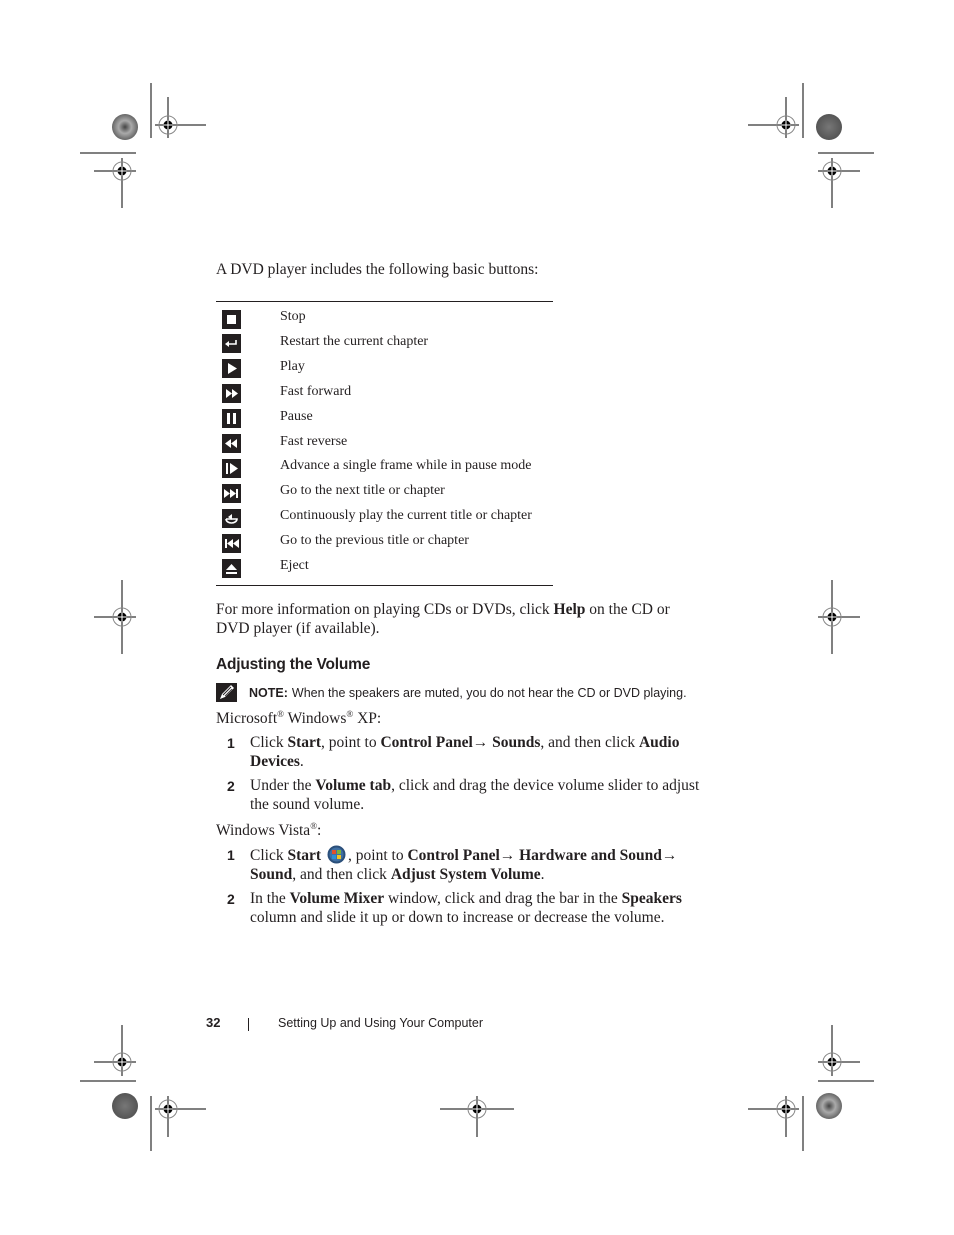 The height and width of the screenshot is (1235, 954). I want to click on repeat-icon, so click(231, 518).